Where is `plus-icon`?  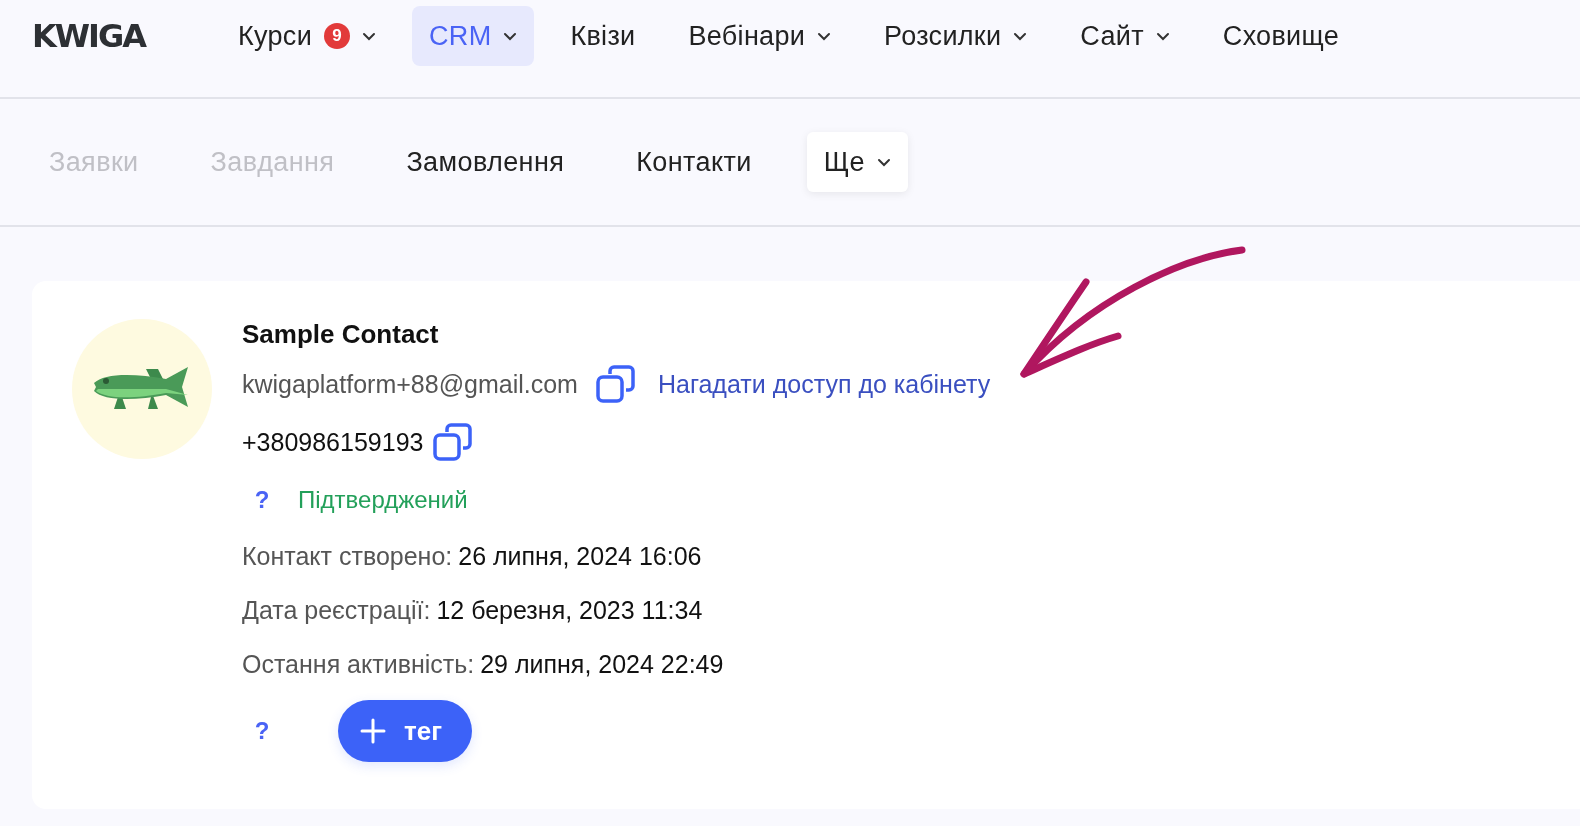 plus-icon is located at coordinates (373, 731).